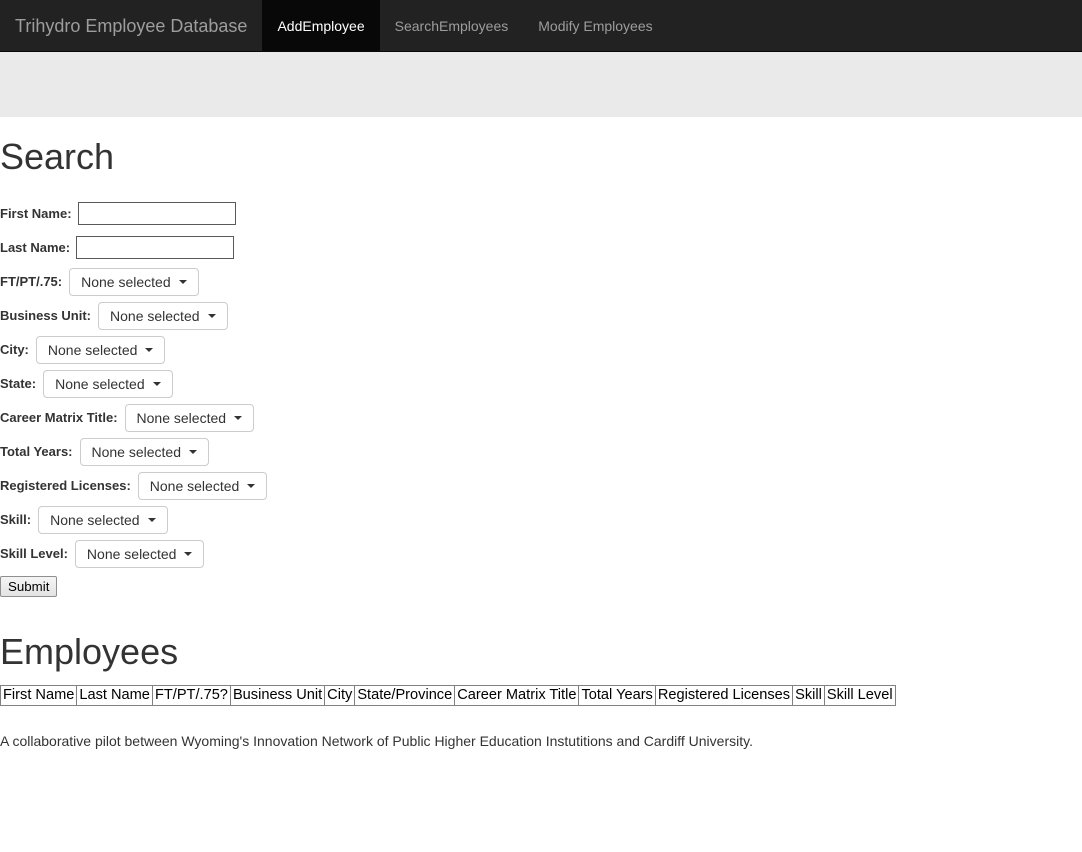  What do you see at coordinates (541, 520) in the screenshot?
I see `form-row-skill: Skill: None selected` at bounding box center [541, 520].